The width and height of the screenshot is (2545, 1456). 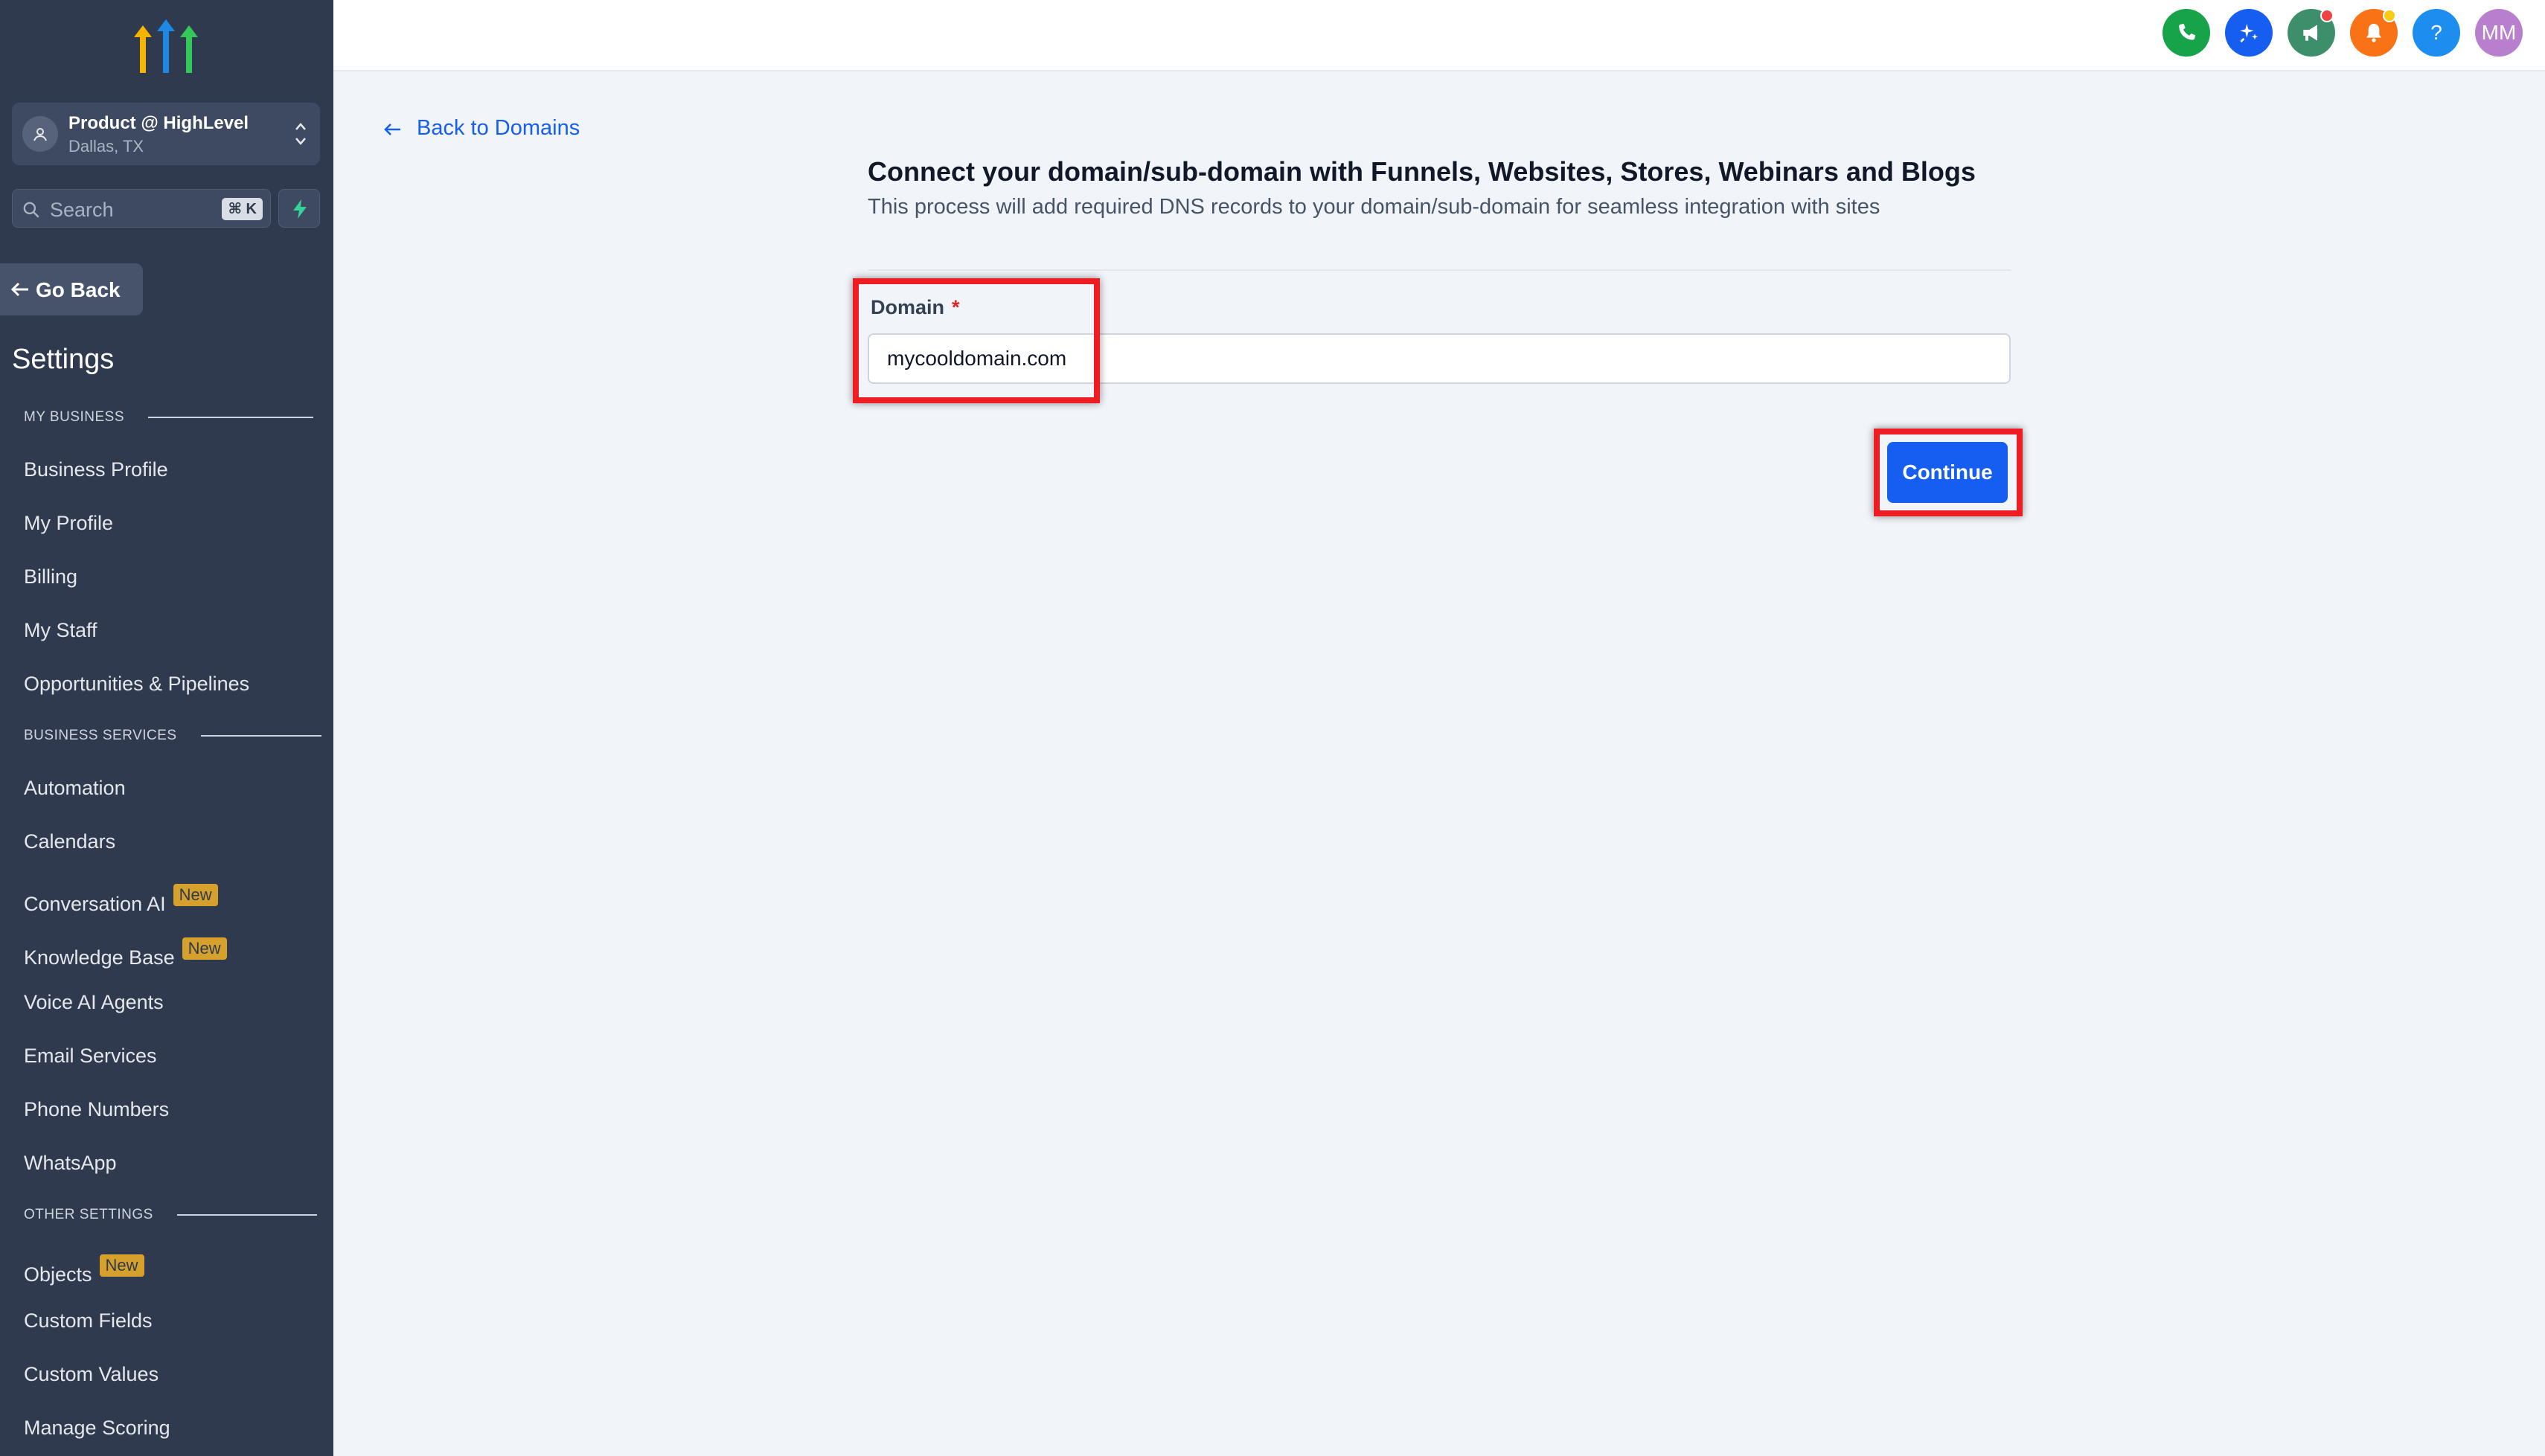 What do you see at coordinates (96, 469) in the screenshot?
I see `sidebar-item-business-profile: Business Profile` at bounding box center [96, 469].